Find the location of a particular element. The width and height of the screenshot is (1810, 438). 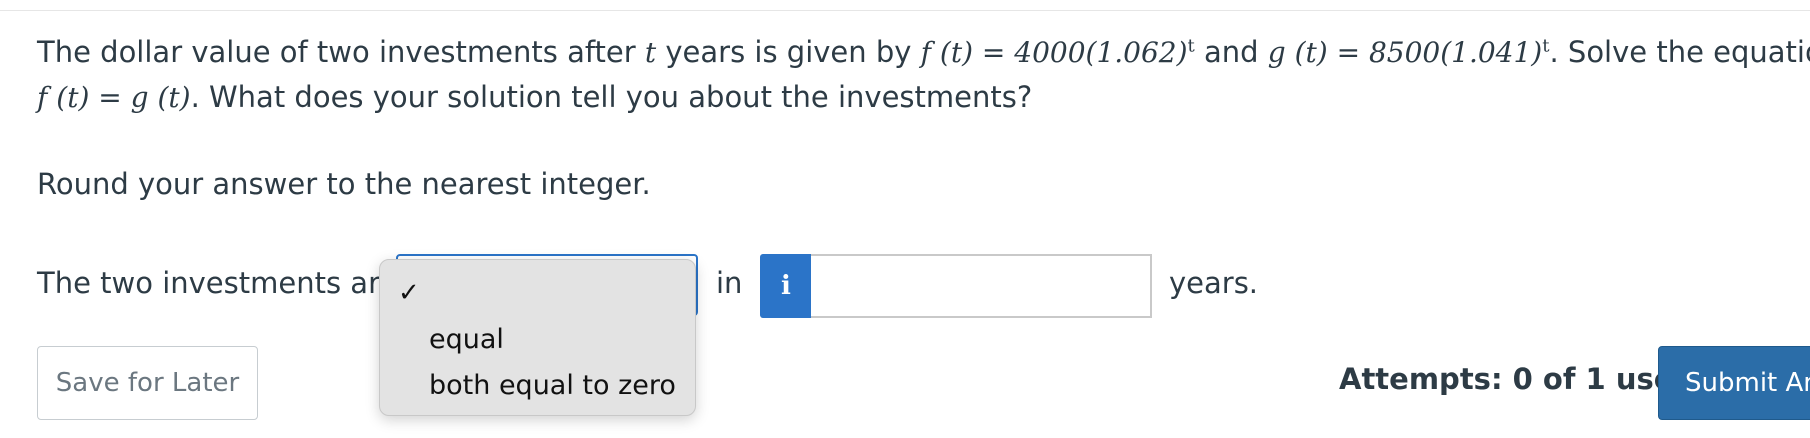

question-text-part2: years is given by is located at coordinates (788, 52).